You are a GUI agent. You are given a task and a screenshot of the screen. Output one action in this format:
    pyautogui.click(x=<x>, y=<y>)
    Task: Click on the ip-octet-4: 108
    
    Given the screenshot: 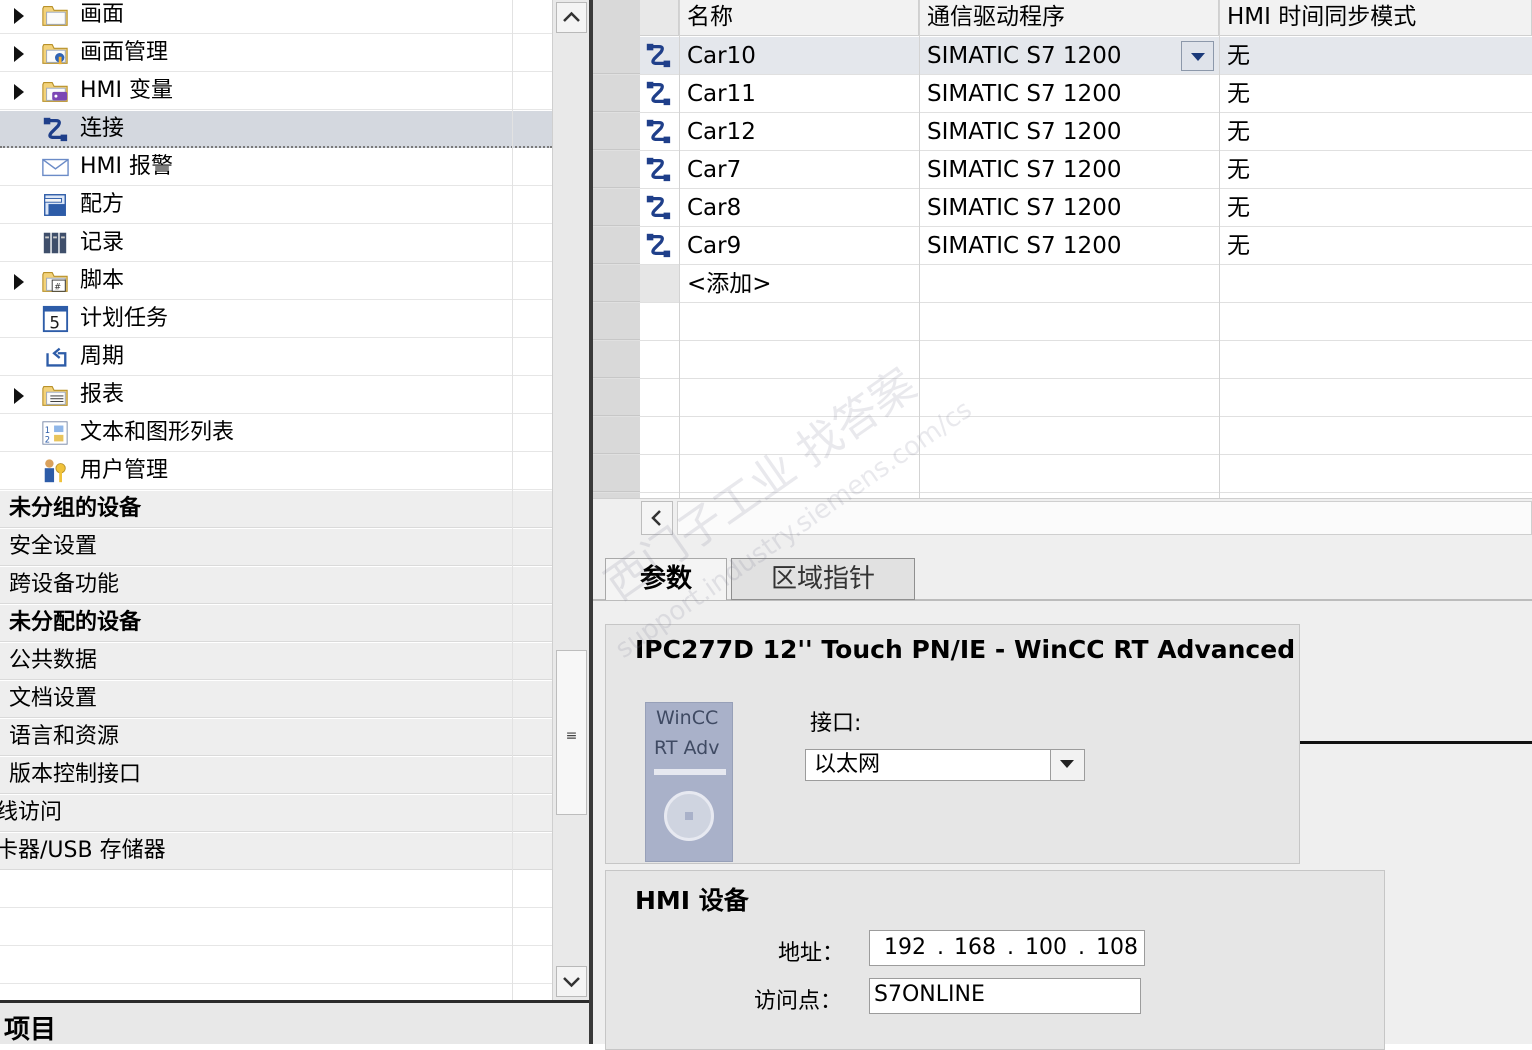 What is the action you would take?
    pyautogui.click(x=1117, y=948)
    